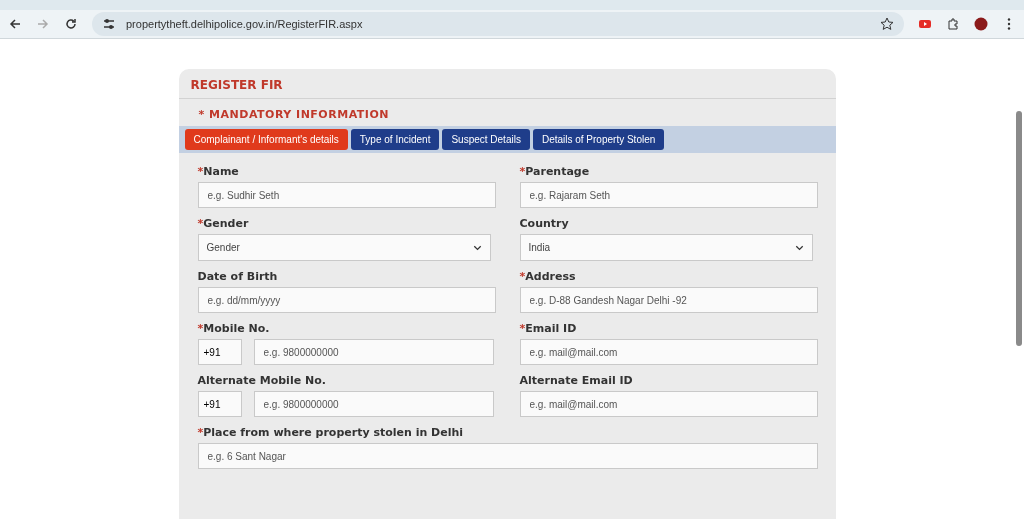 This screenshot has width=1024, height=519. Describe the element at coordinates (666, 247) in the screenshot. I see `dropdown: India` at that location.